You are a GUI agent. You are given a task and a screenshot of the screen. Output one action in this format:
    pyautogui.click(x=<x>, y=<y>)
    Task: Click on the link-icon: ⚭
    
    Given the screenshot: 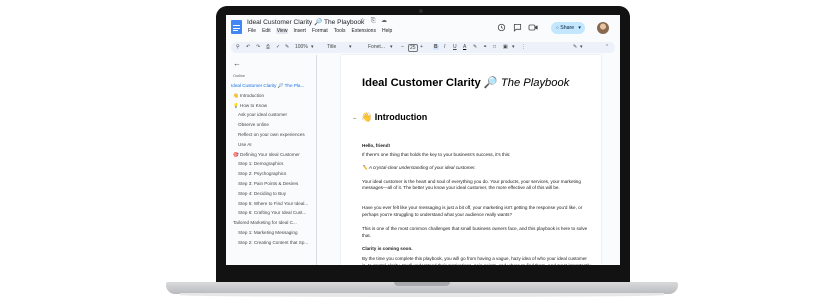 What is the action you would take?
    pyautogui.click(x=485, y=47)
    